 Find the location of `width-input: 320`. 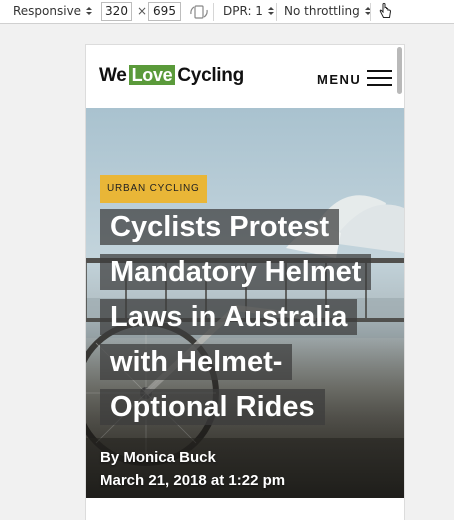

width-input: 320 is located at coordinates (116, 11).